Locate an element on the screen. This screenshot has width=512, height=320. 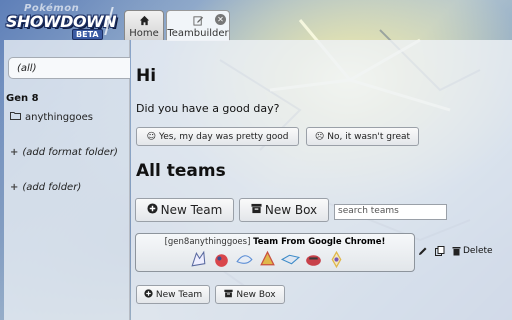
trash-icon is located at coordinates (456, 251).